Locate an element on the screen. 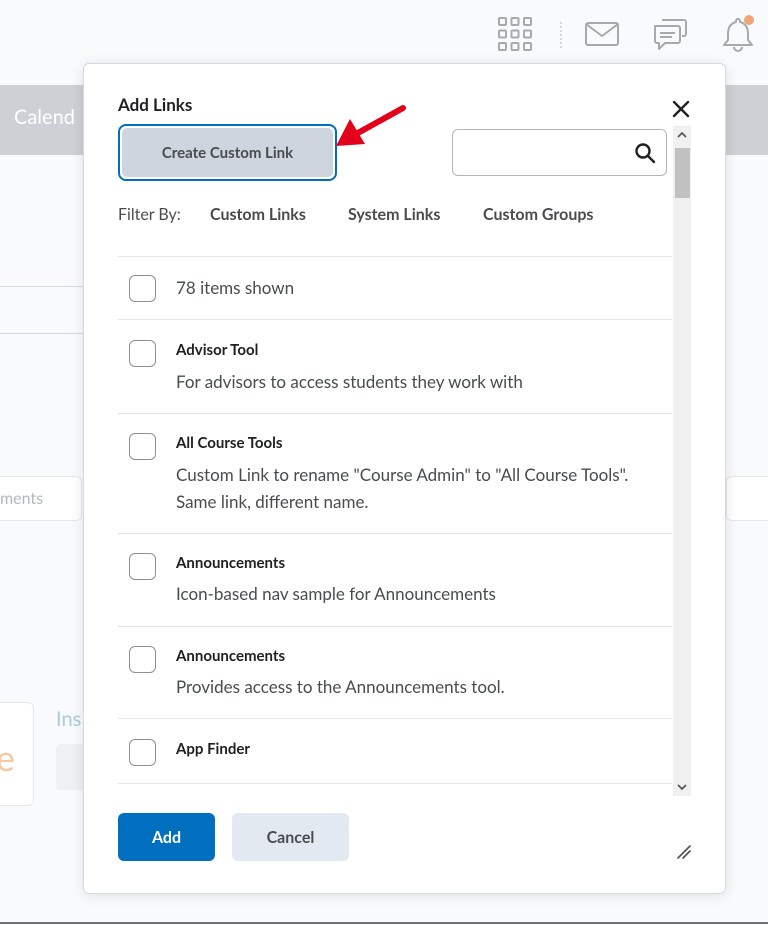 The height and width of the screenshot is (925, 768). item-description: Icon-based nav sample for Announcements is located at coordinates (336, 593).